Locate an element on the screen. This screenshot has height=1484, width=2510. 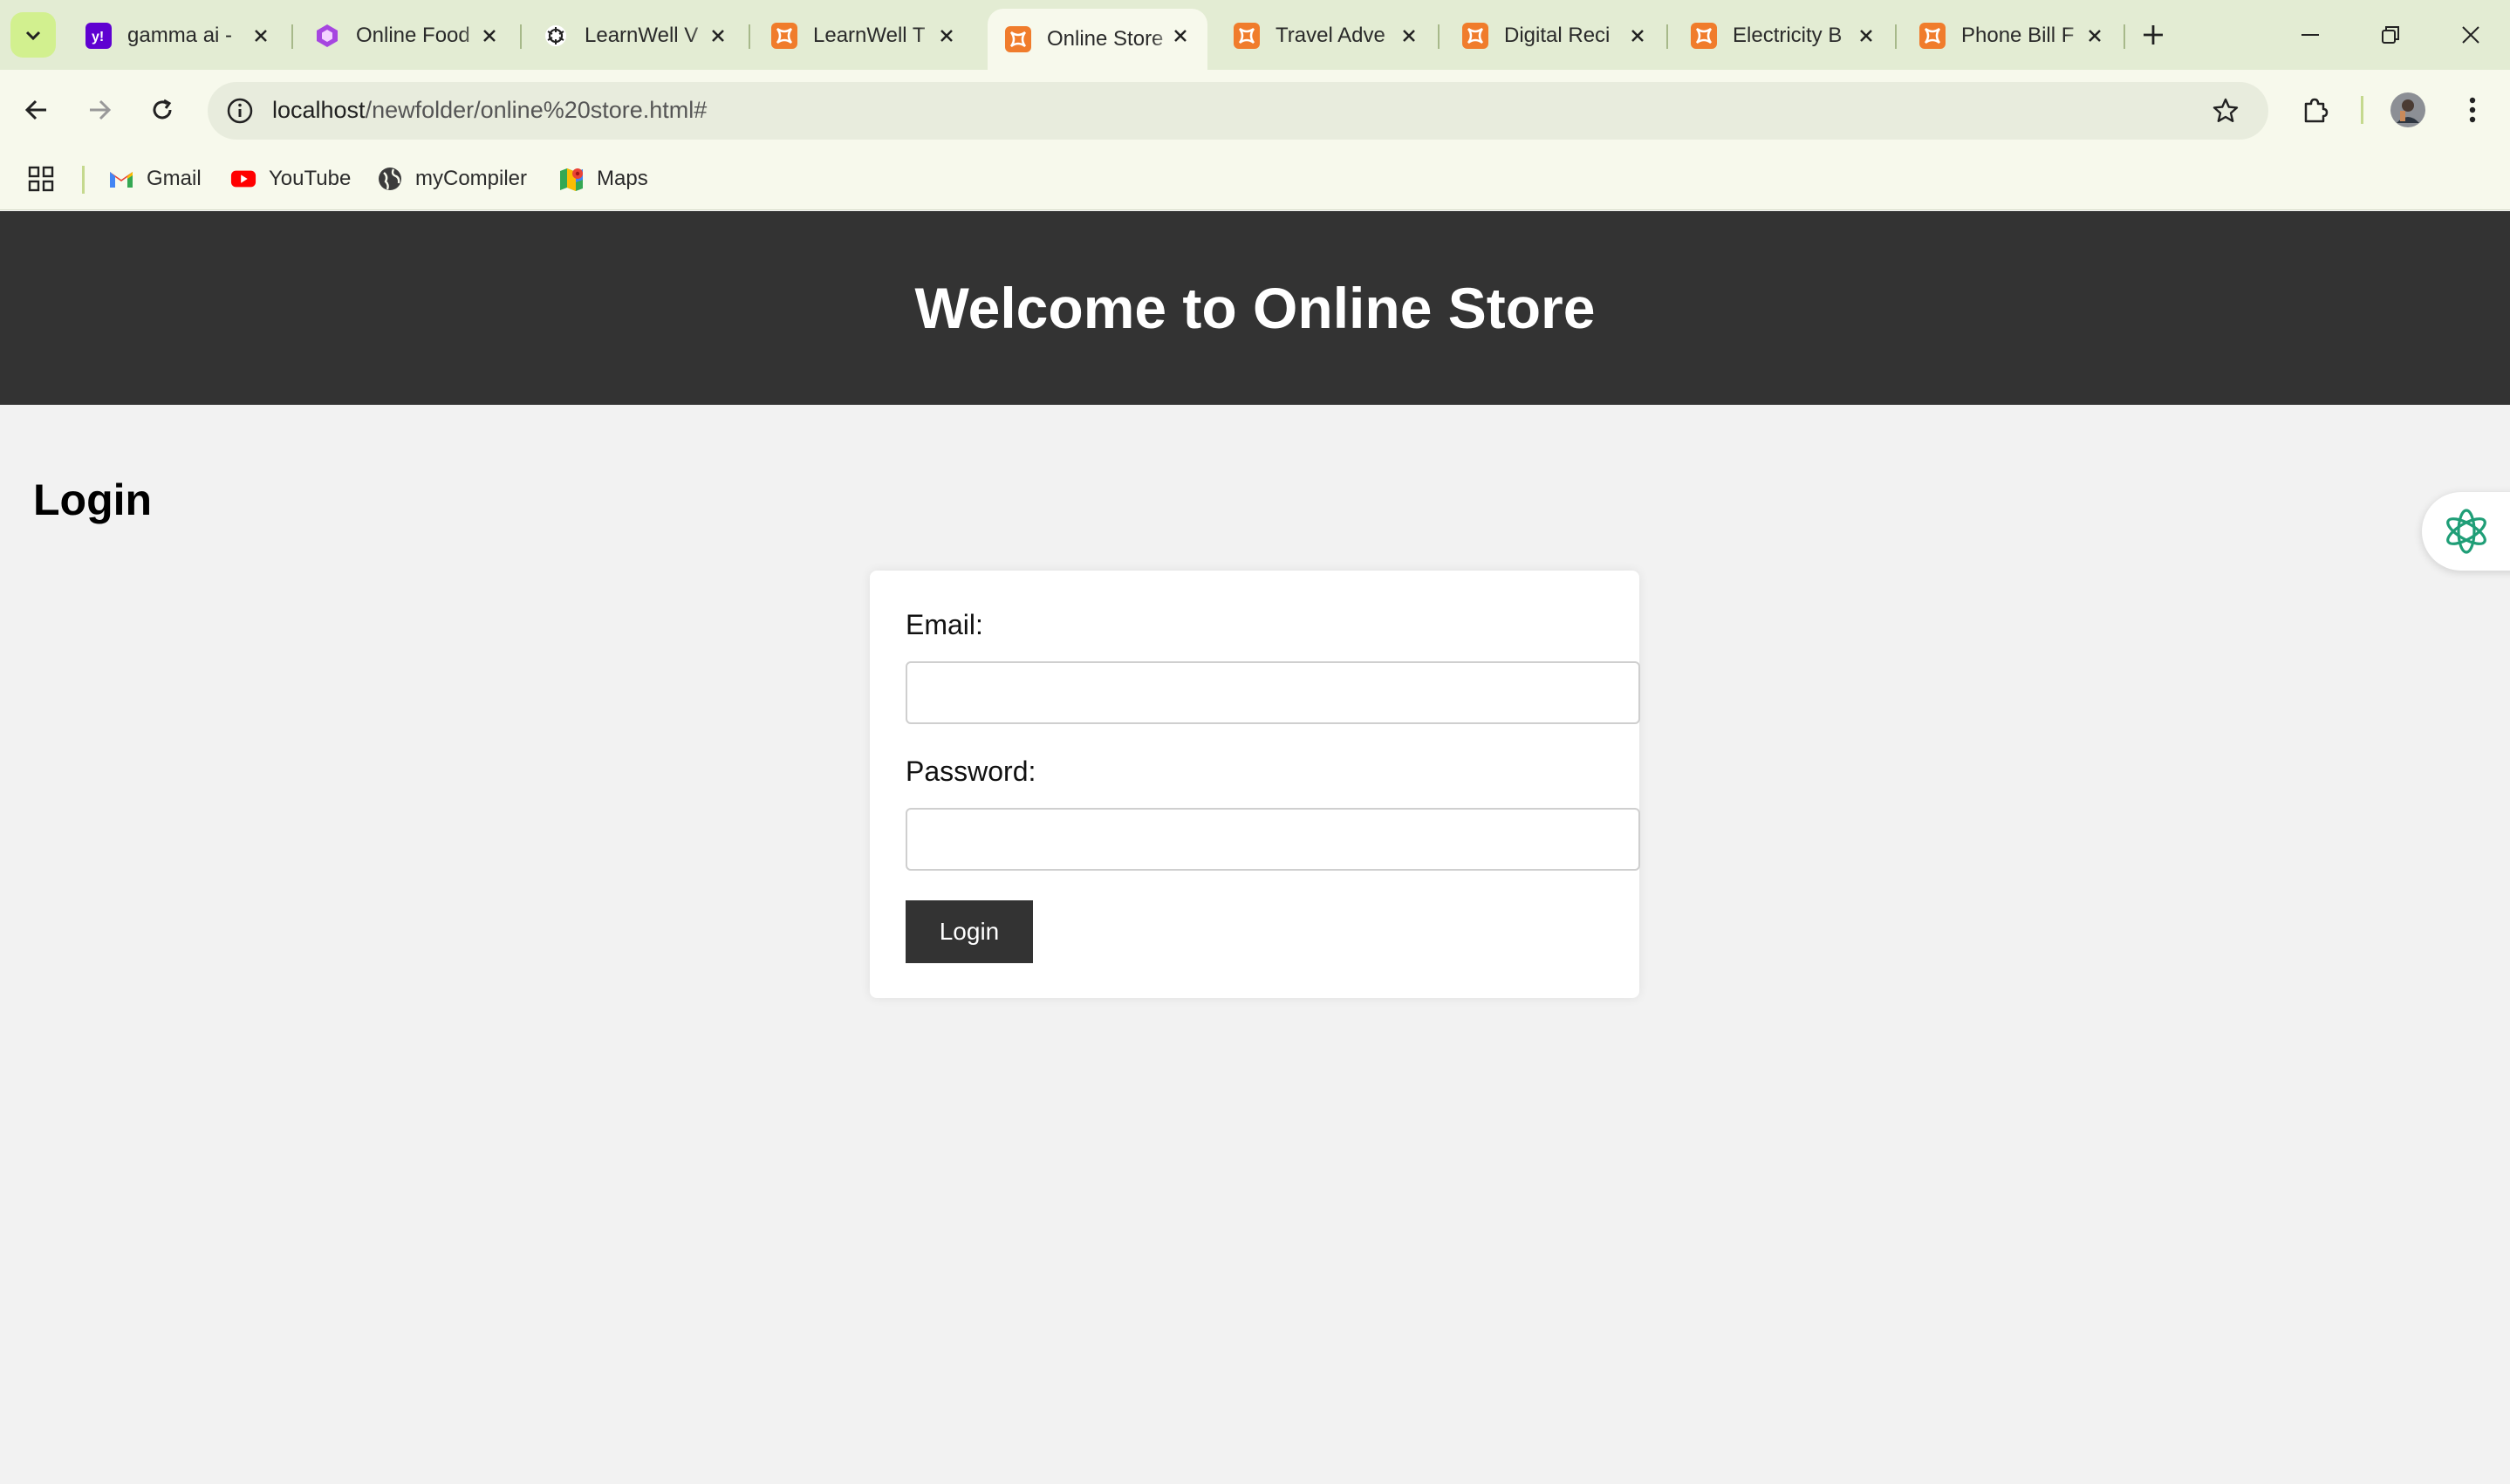
email-label: Email: is located at coordinates (944, 624).